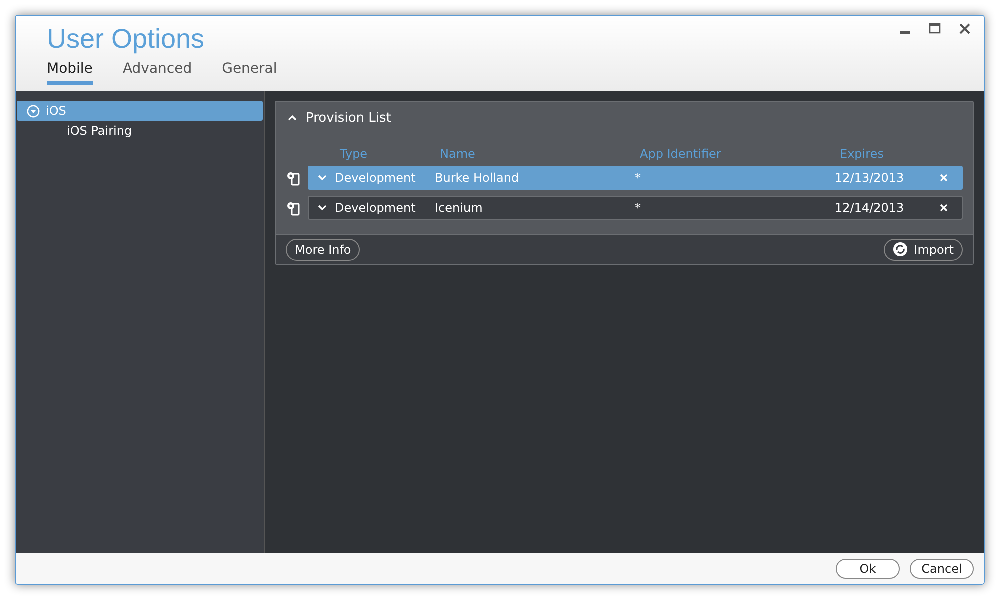  What do you see at coordinates (965, 29) in the screenshot?
I see `close-icon` at bounding box center [965, 29].